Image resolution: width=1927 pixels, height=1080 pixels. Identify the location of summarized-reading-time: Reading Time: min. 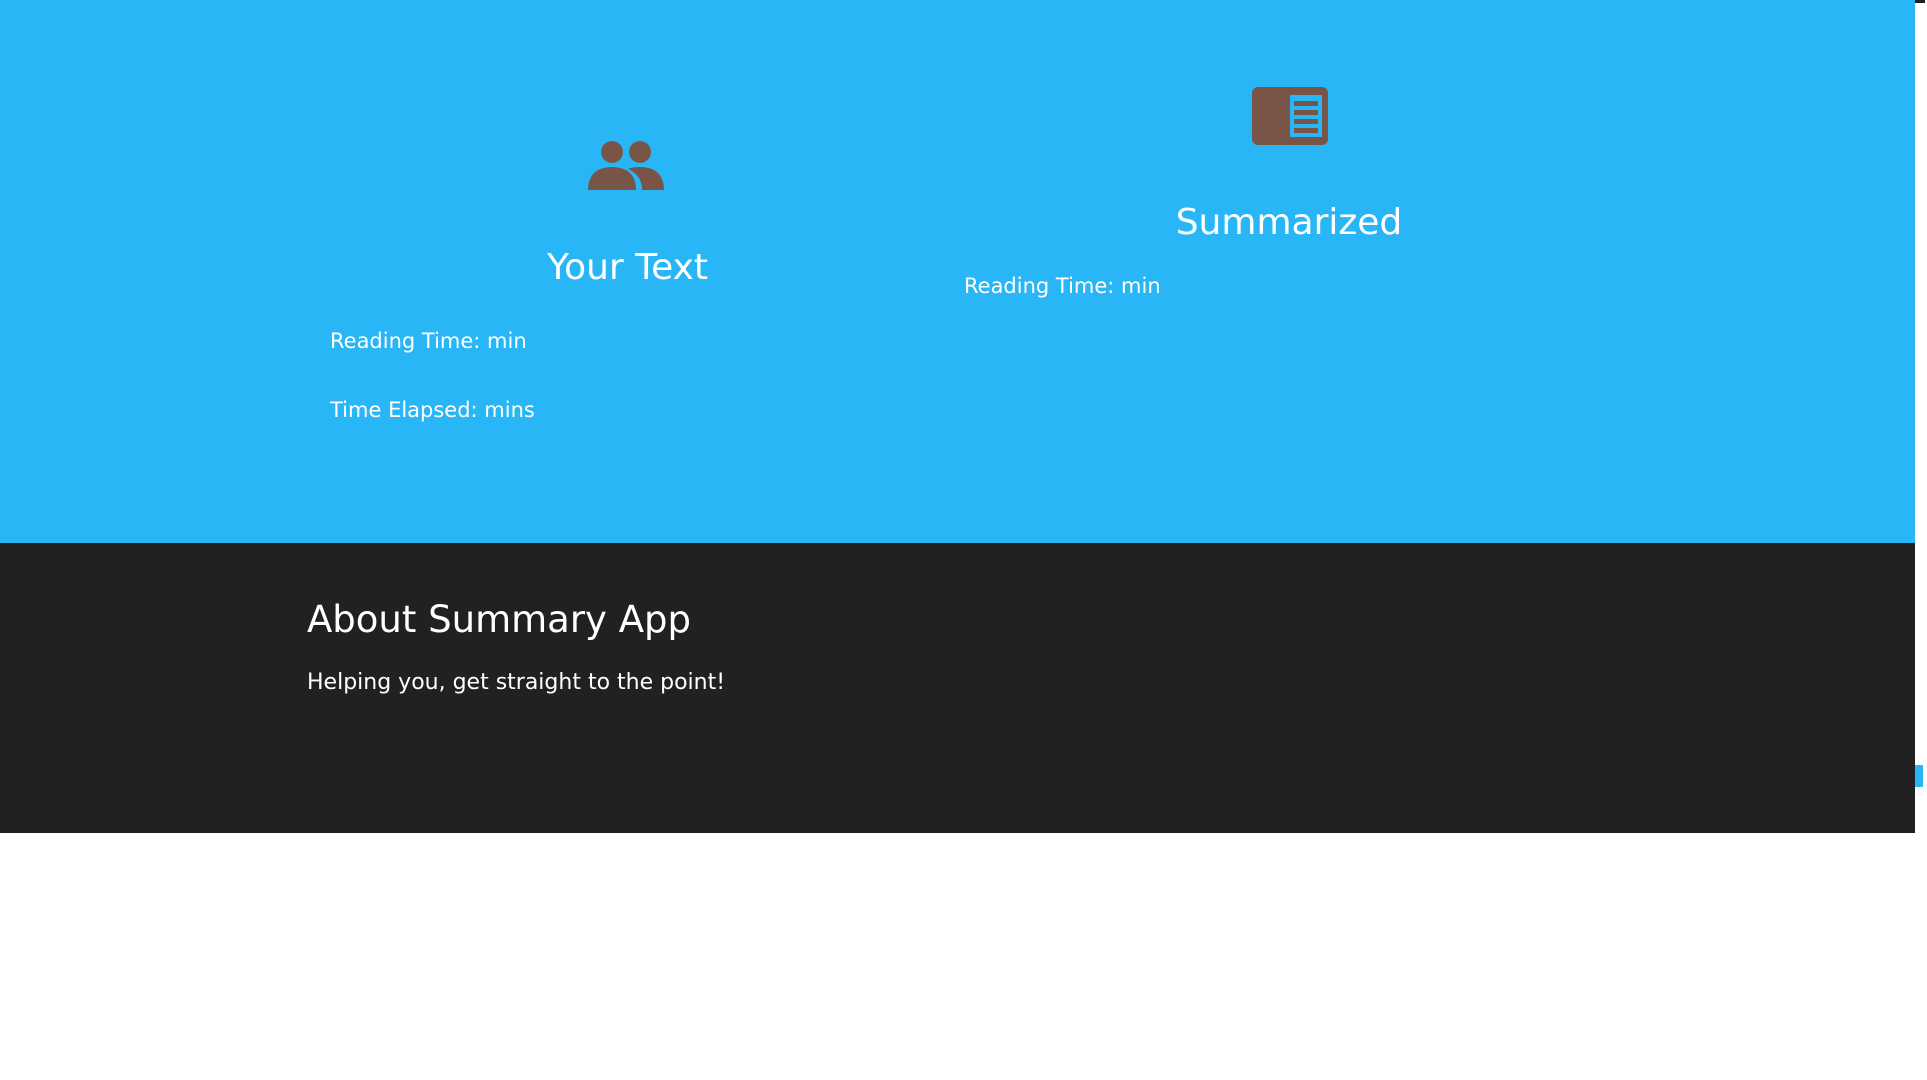
(1062, 286).